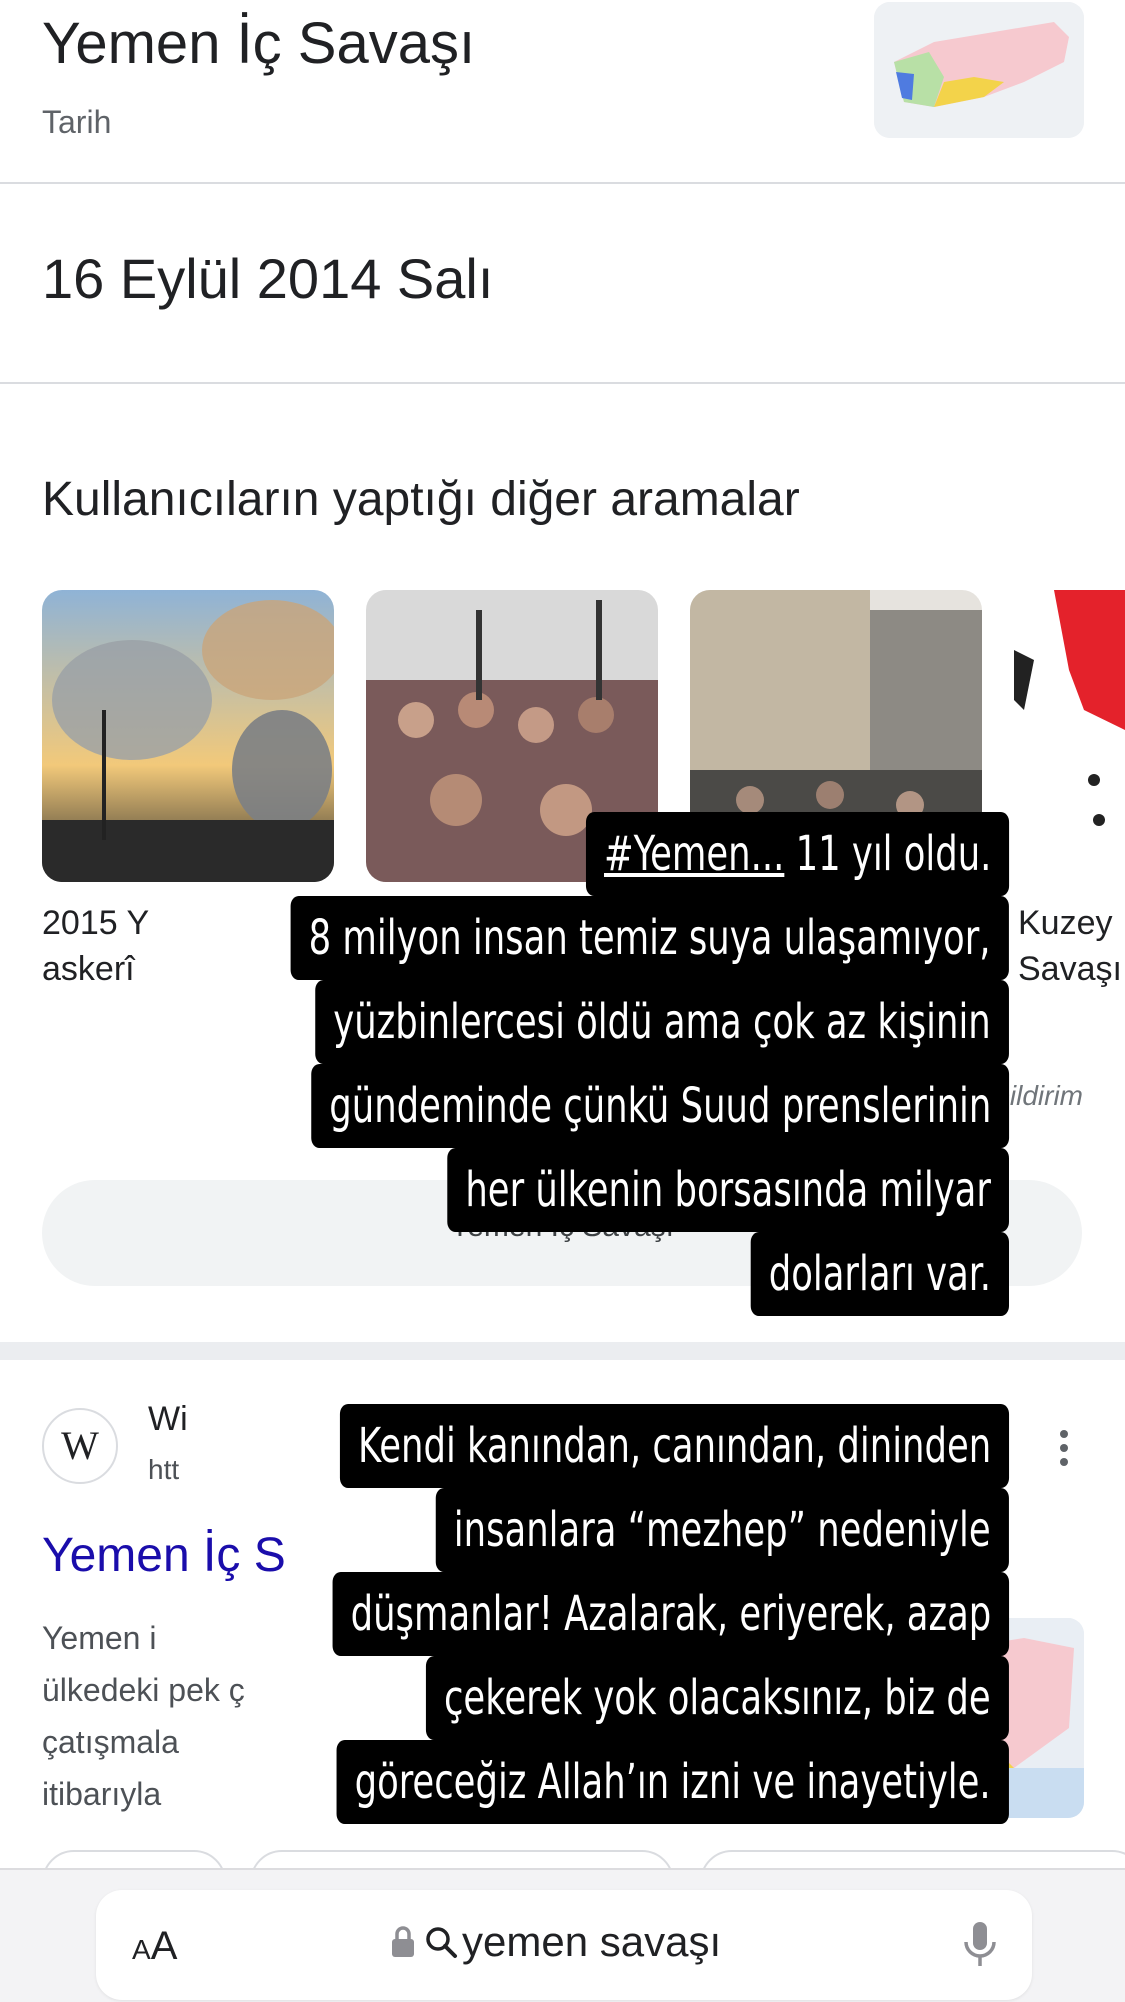 The width and height of the screenshot is (1125, 2002). Describe the element at coordinates (259, 43) in the screenshot. I see `page-title: Yemen İç Savaşı` at that location.